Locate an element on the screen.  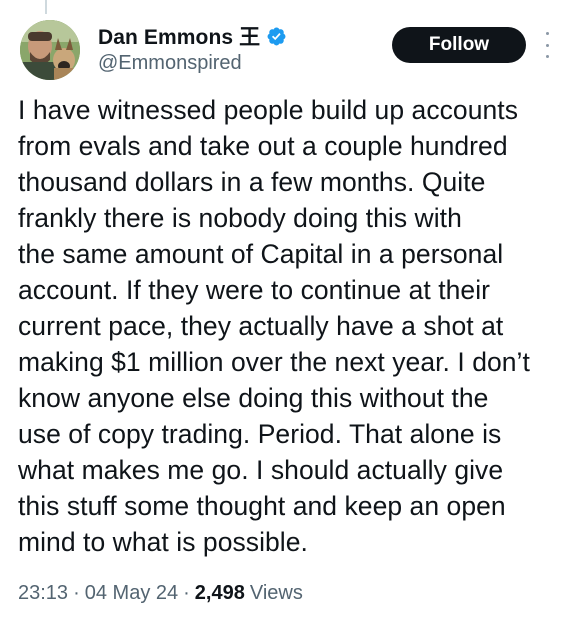
tweet-date: 04 May 24 is located at coordinates (131, 593).